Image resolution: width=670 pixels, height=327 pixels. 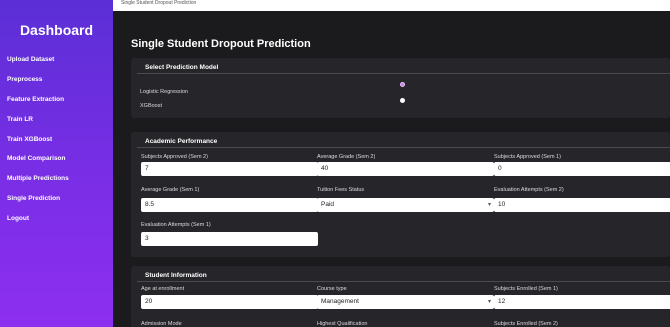 What do you see at coordinates (527, 157) in the screenshot?
I see `label-subjects-approved-sem1: Subjects Approved (Sem 1)` at bounding box center [527, 157].